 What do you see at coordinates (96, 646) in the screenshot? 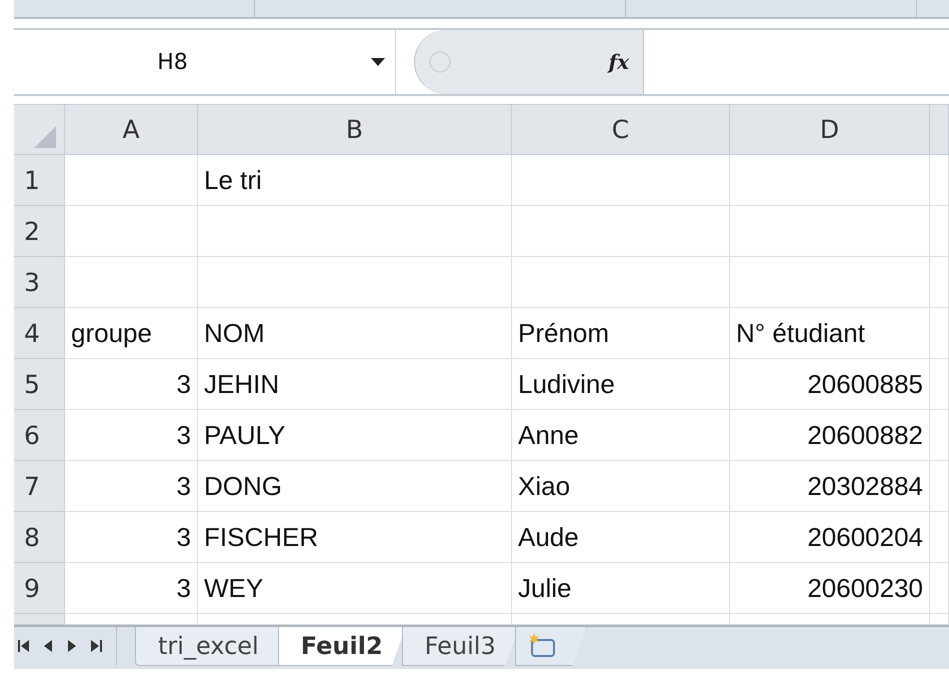
I see `last-sheet-icon` at bounding box center [96, 646].